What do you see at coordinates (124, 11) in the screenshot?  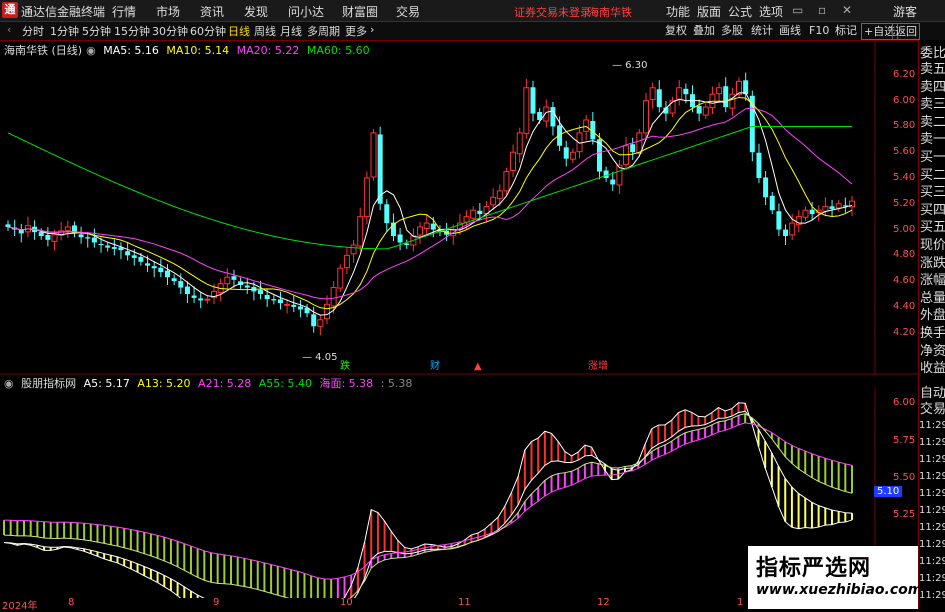 I see `menu-quotes: 行情` at bounding box center [124, 11].